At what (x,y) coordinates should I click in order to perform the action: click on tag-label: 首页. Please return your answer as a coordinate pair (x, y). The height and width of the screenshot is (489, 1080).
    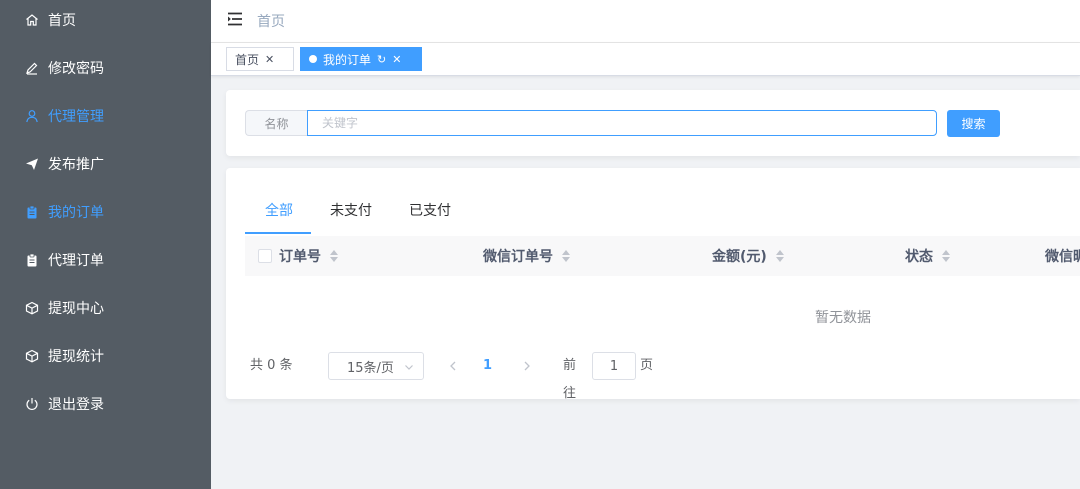
    Looking at the image, I should click on (247, 59).